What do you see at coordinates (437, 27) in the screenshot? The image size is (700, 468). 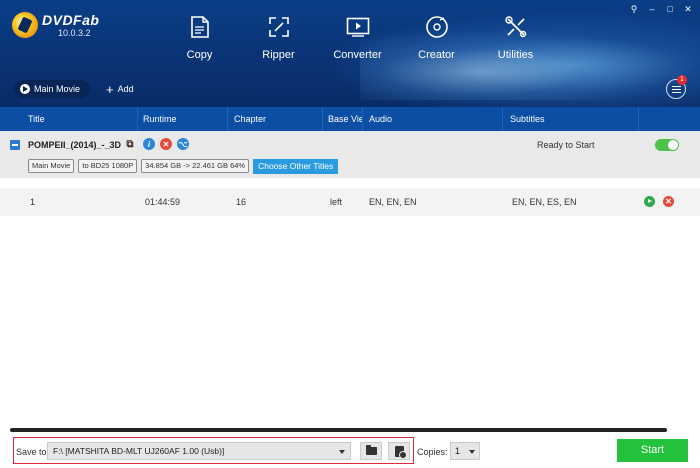 I see `creator-icon` at bounding box center [437, 27].